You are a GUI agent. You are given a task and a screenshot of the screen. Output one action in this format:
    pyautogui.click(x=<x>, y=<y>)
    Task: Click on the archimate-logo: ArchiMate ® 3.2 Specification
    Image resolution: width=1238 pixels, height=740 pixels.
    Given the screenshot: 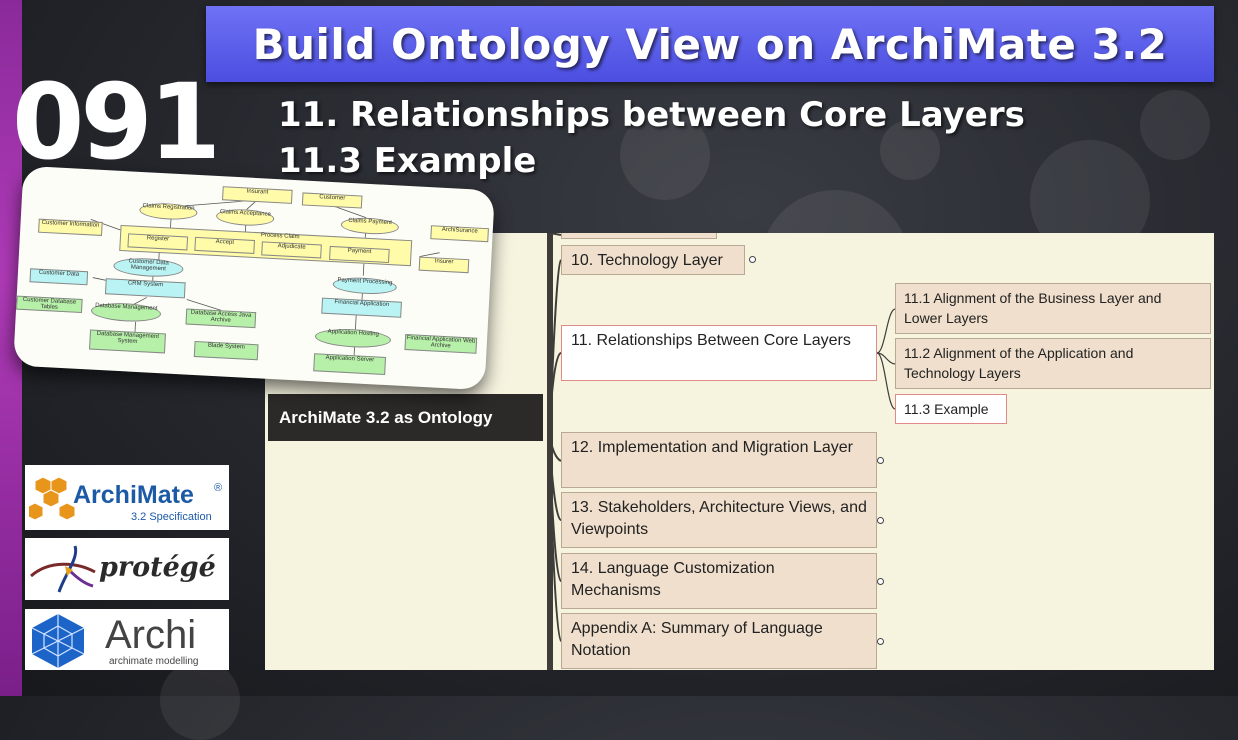 What is the action you would take?
    pyautogui.click(x=127, y=497)
    